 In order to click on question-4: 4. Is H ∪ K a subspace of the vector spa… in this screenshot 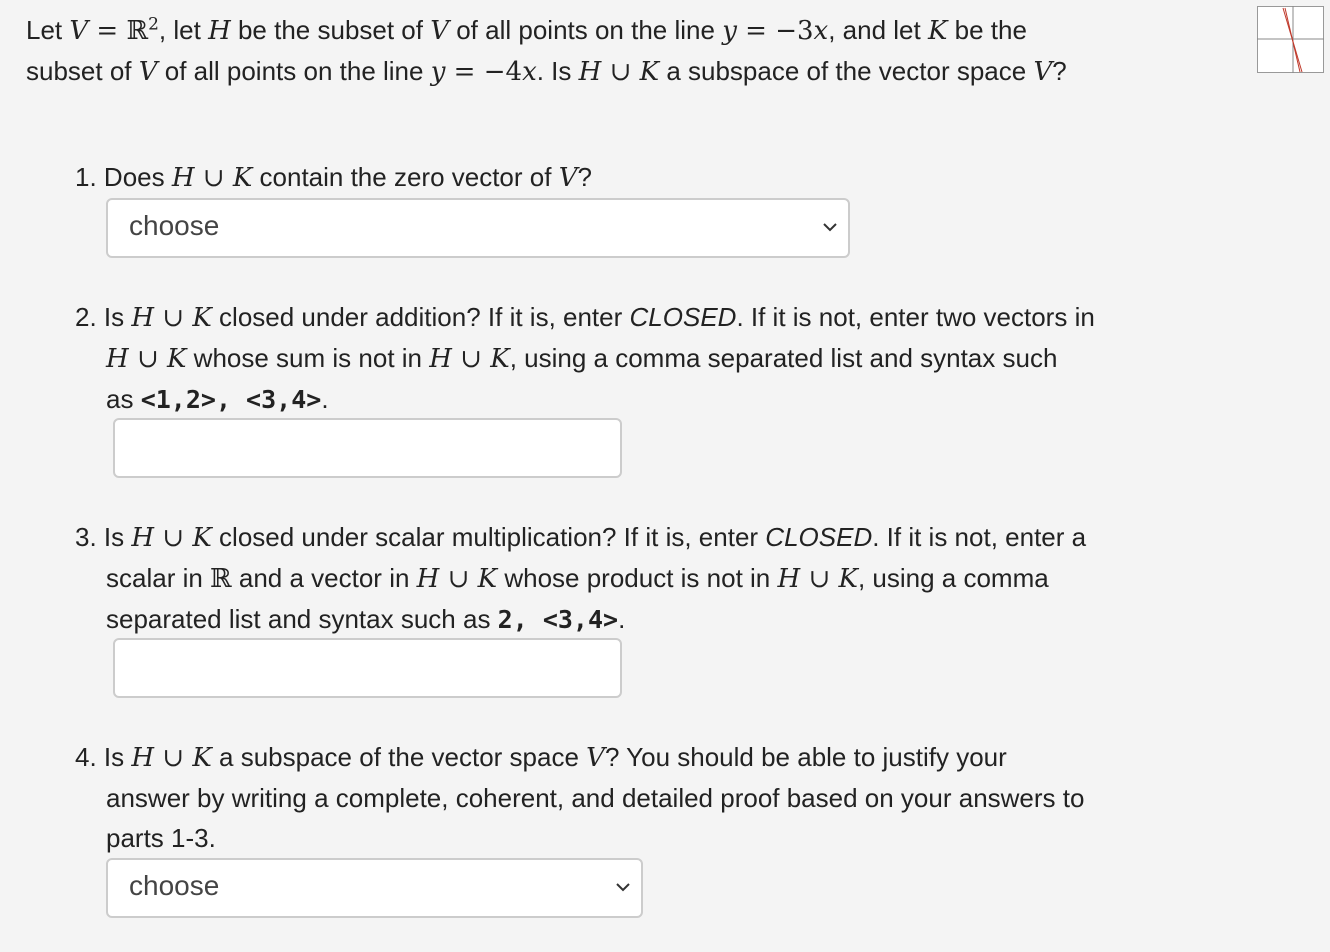, I will do `click(635, 797)`.